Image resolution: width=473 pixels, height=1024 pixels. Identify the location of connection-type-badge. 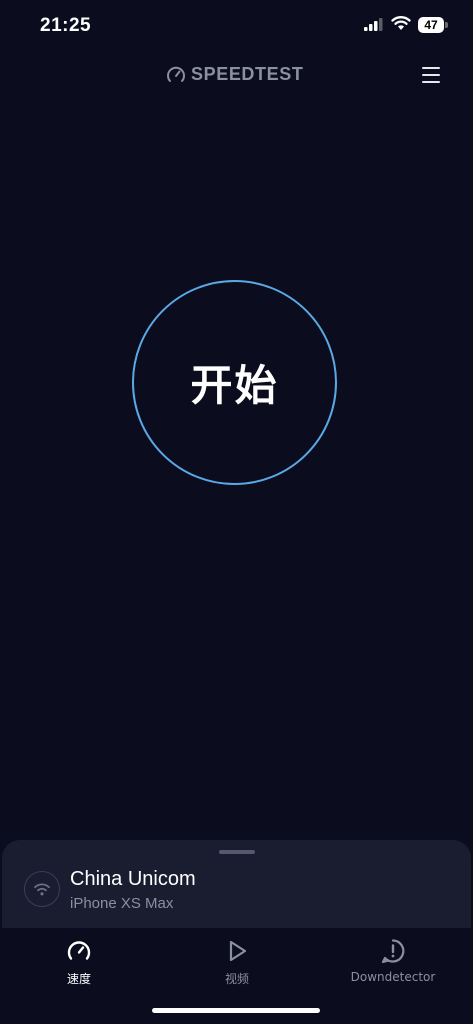
(42, 889).